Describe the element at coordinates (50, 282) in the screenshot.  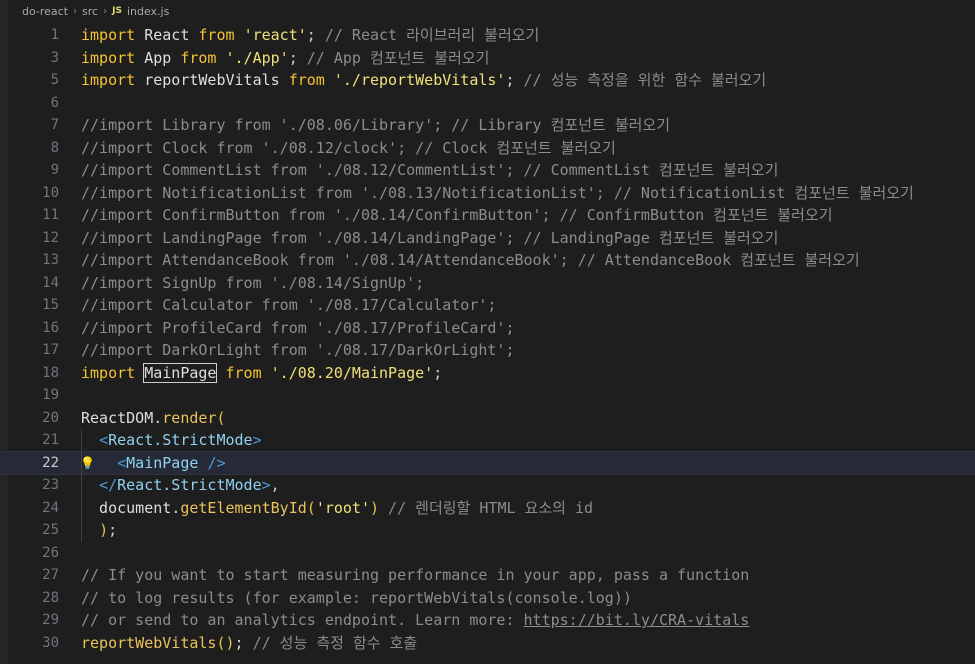
I see `line-number: 14` at that location.